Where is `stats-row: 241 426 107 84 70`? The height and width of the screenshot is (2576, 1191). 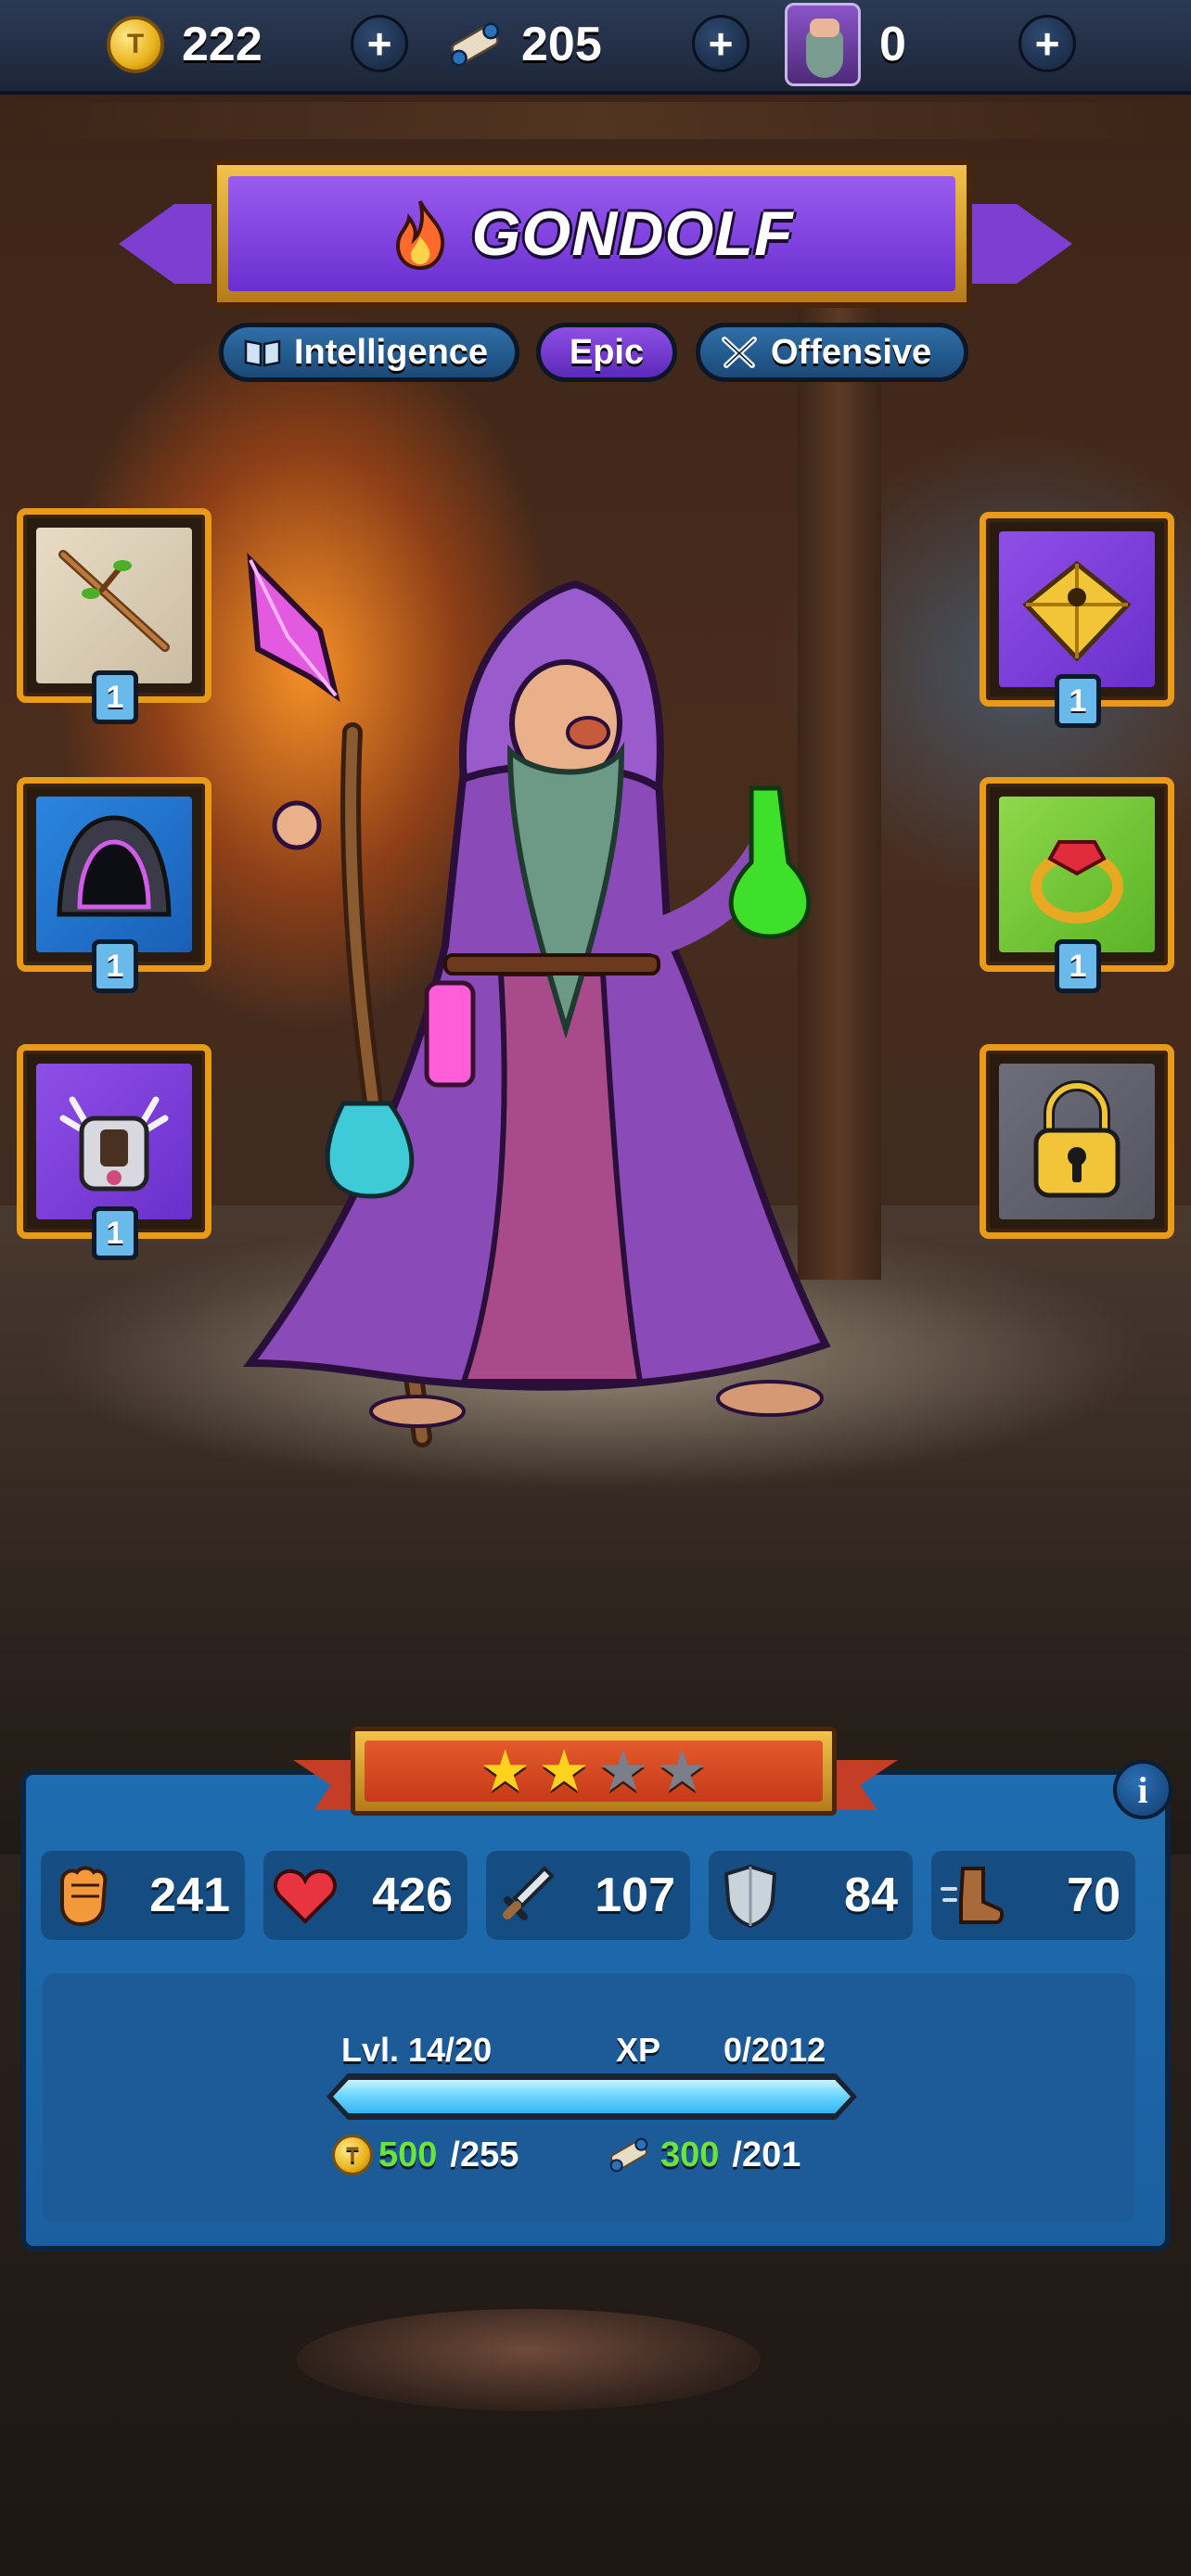
stats-row: 241 426 107 84 70 is located at coordinates (595, 1895).